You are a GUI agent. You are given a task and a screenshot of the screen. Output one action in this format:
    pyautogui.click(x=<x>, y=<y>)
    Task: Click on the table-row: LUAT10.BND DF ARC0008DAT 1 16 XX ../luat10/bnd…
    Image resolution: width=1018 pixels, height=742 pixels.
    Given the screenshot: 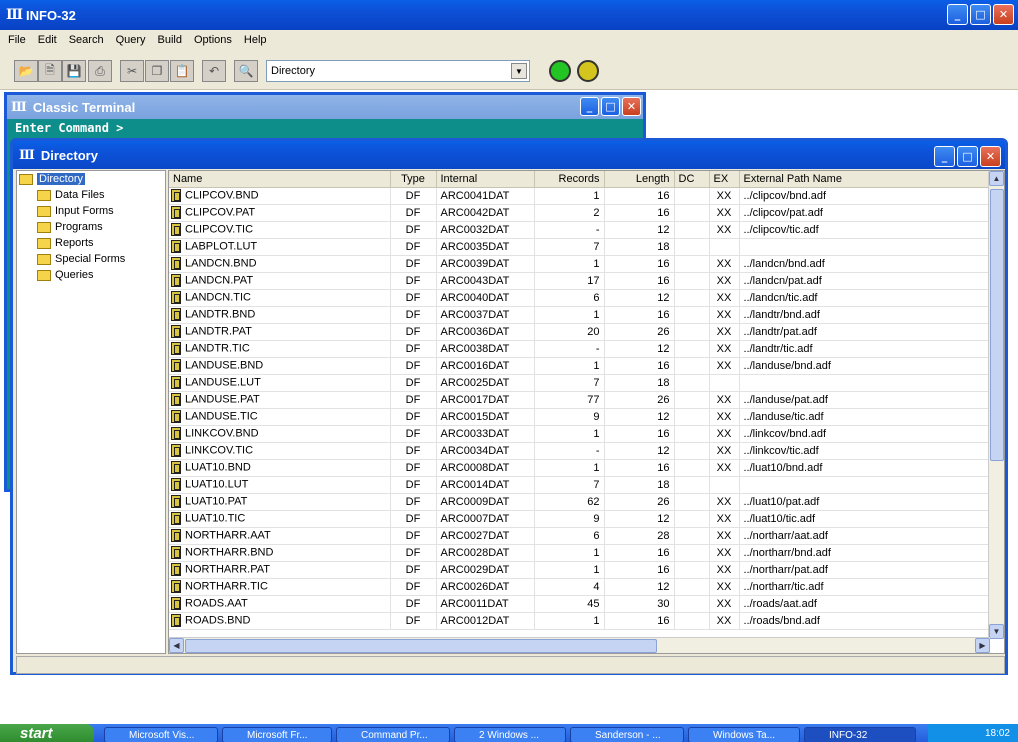 What is the action you would take?
    pyautogui.click(x=579, y=468)
    